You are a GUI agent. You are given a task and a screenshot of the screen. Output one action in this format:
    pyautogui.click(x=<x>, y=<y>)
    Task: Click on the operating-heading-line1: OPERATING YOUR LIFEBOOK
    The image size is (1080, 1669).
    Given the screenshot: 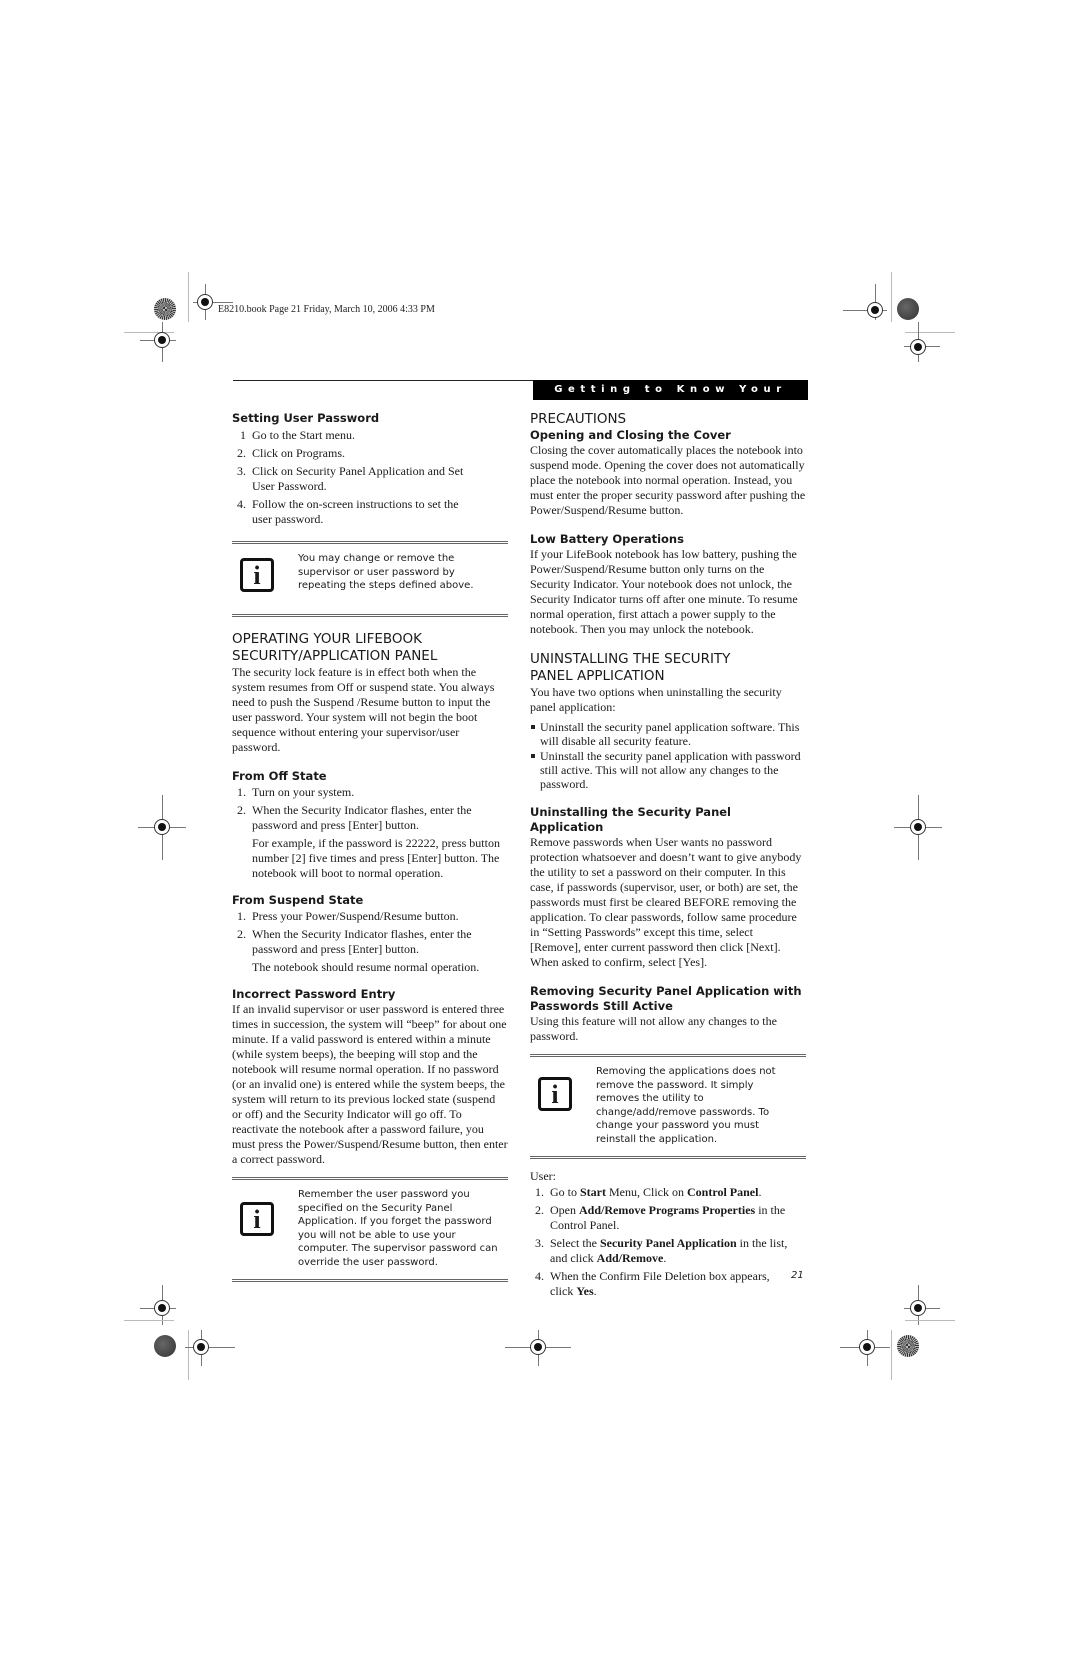 What is the action you would take?
    pyautogui.click(x=327, y=639)
    